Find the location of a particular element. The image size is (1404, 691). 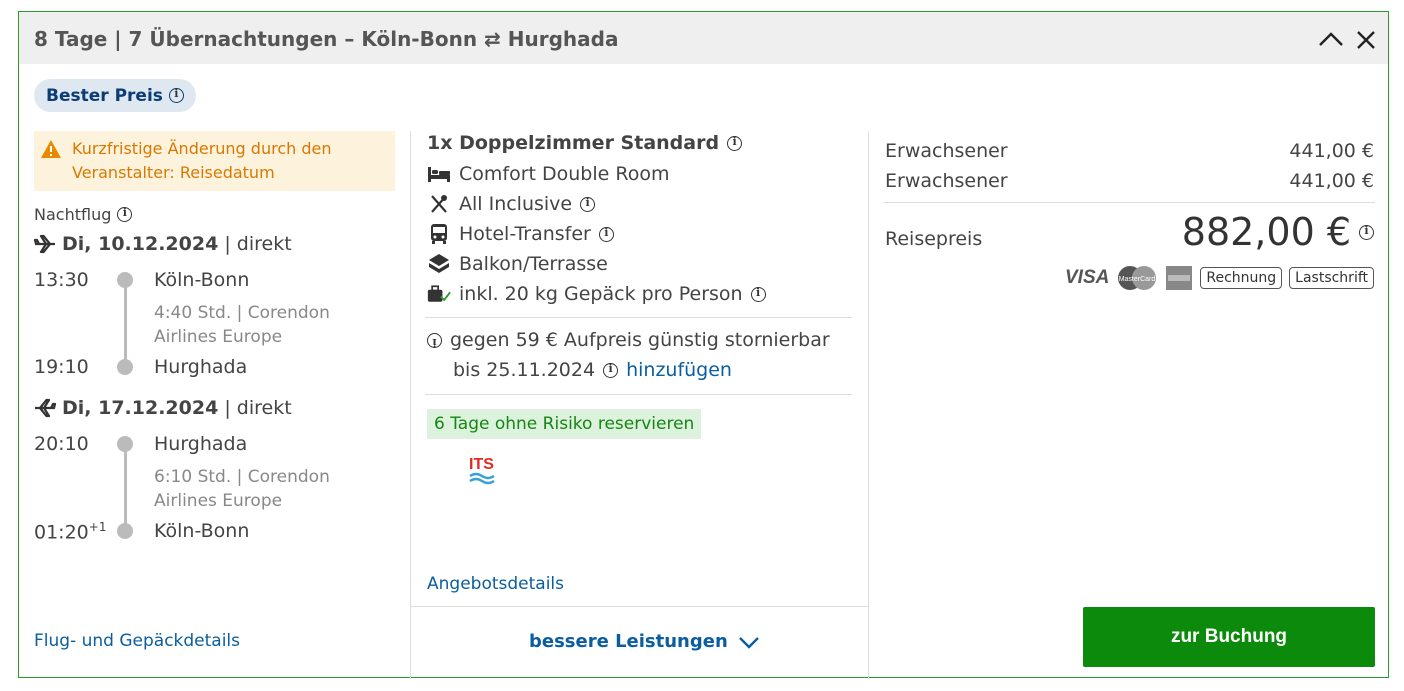

feature-board: All Inclusive is located at coordinates (511, 204).